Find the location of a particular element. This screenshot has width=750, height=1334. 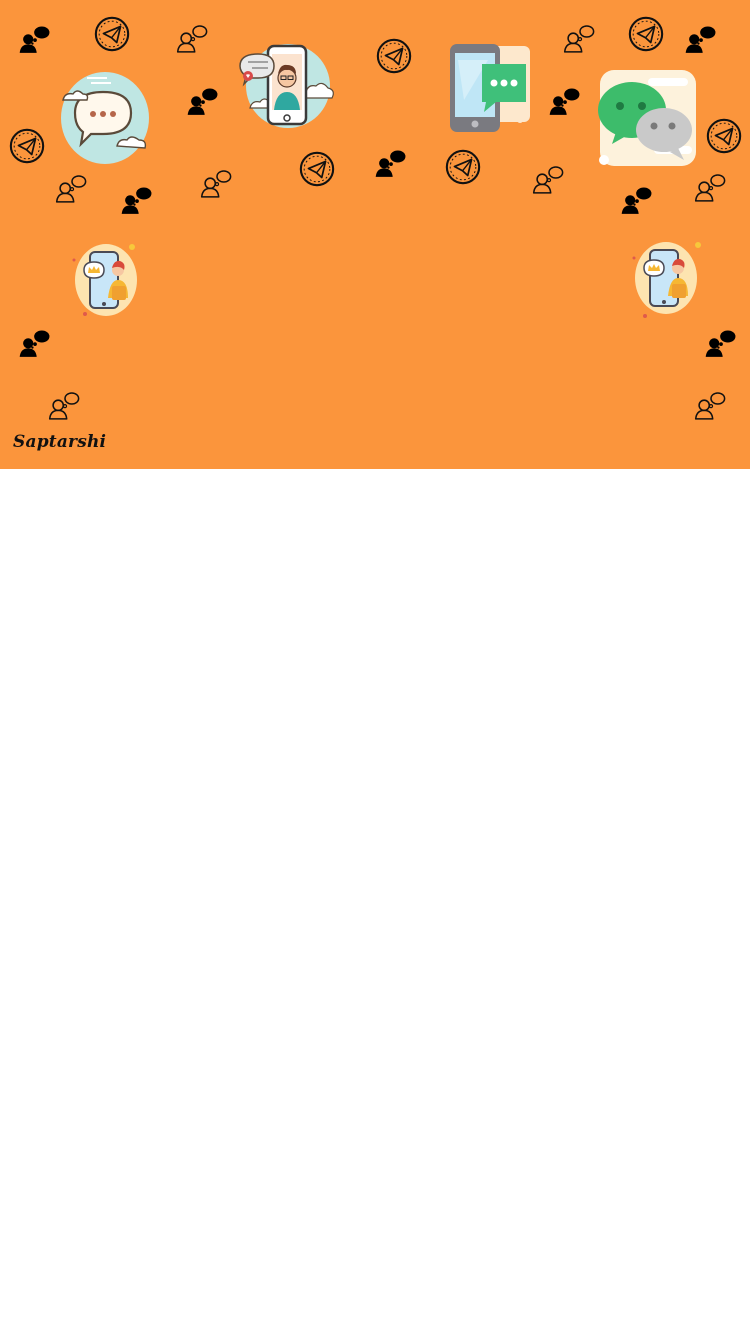

chat-bubble-cloud-illustration is located at coordinates (105, 118).